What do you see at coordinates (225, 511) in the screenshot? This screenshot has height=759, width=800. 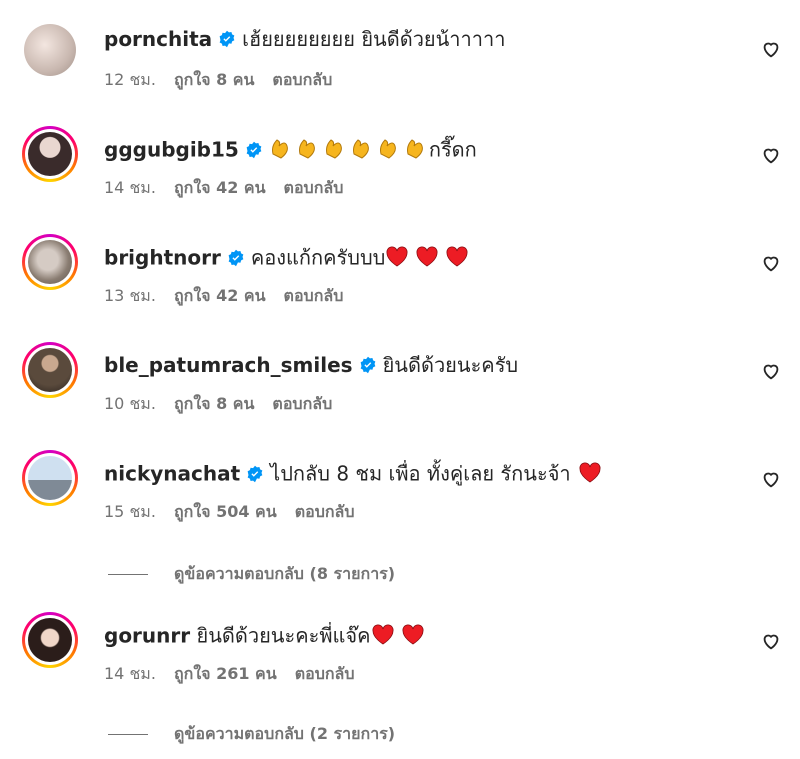 I see `comment-likes: ถูกใจ 504 คน` at bounding box center [225, 511].